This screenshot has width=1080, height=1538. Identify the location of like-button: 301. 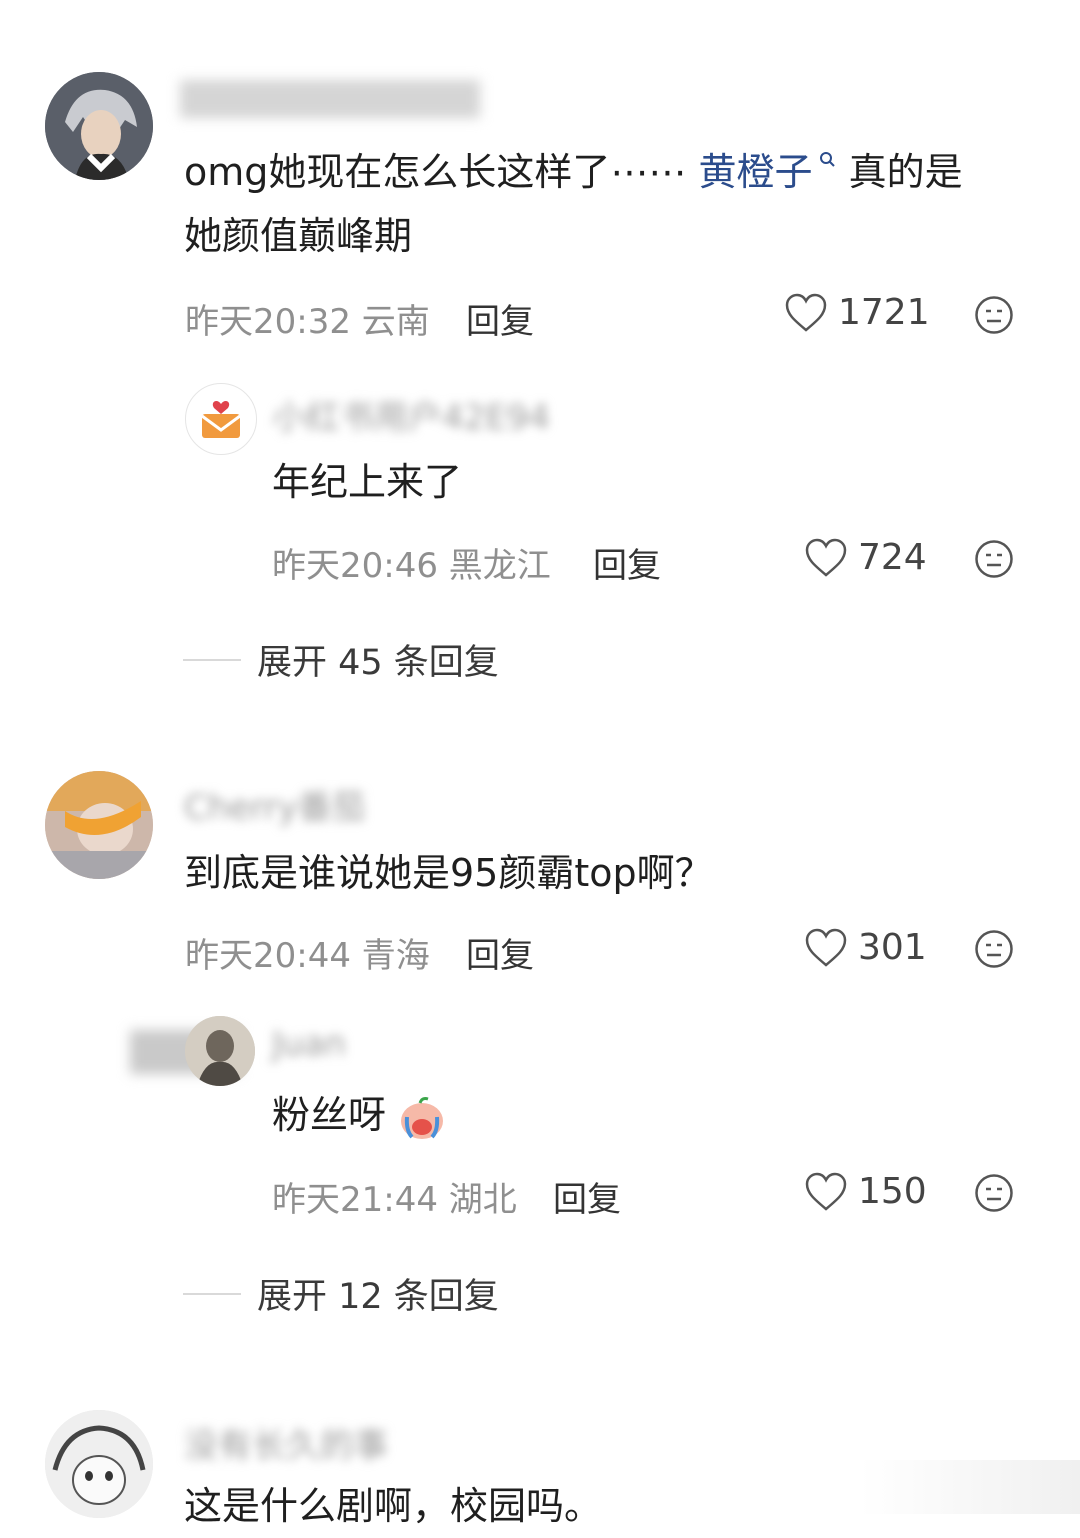
(865, 947).